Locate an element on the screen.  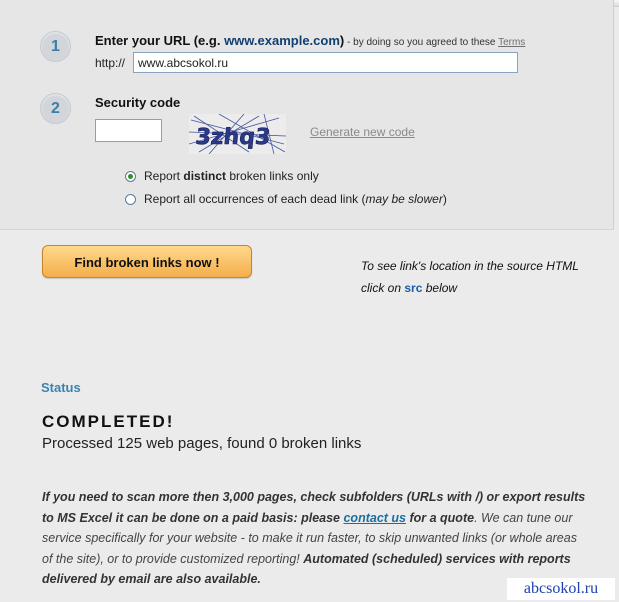
captcha-text: 3zhq3 is located at coordinates (232, 137).